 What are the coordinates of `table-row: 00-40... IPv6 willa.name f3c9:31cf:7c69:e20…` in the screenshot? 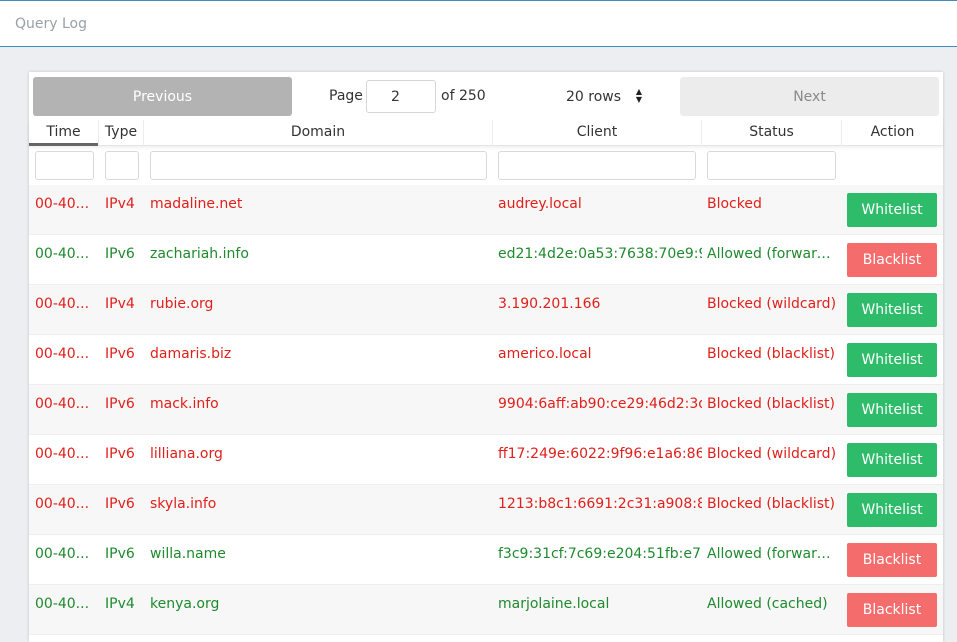 It's located at (486, 560).